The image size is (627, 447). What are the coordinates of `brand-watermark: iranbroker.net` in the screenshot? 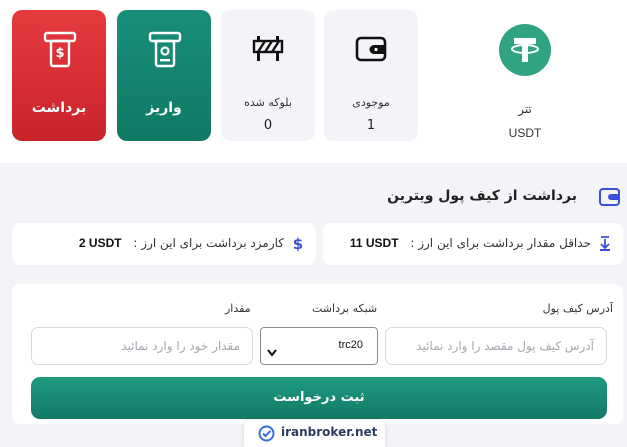 It's located at (314, 433).